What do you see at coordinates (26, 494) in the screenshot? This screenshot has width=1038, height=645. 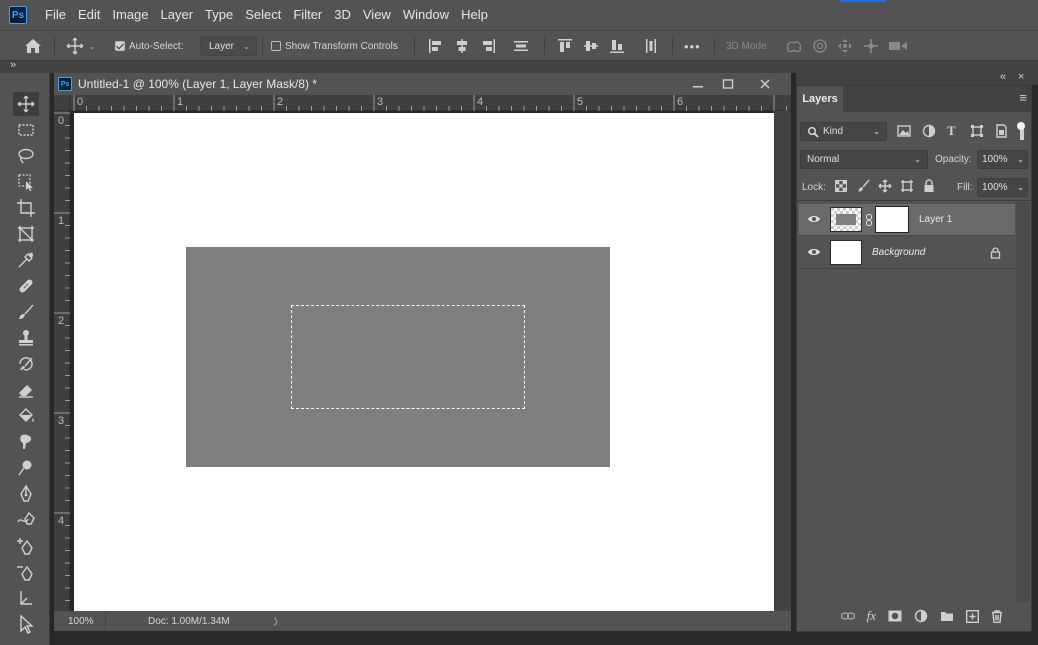 I see `pen-tool` at bounding box center [26, 494].